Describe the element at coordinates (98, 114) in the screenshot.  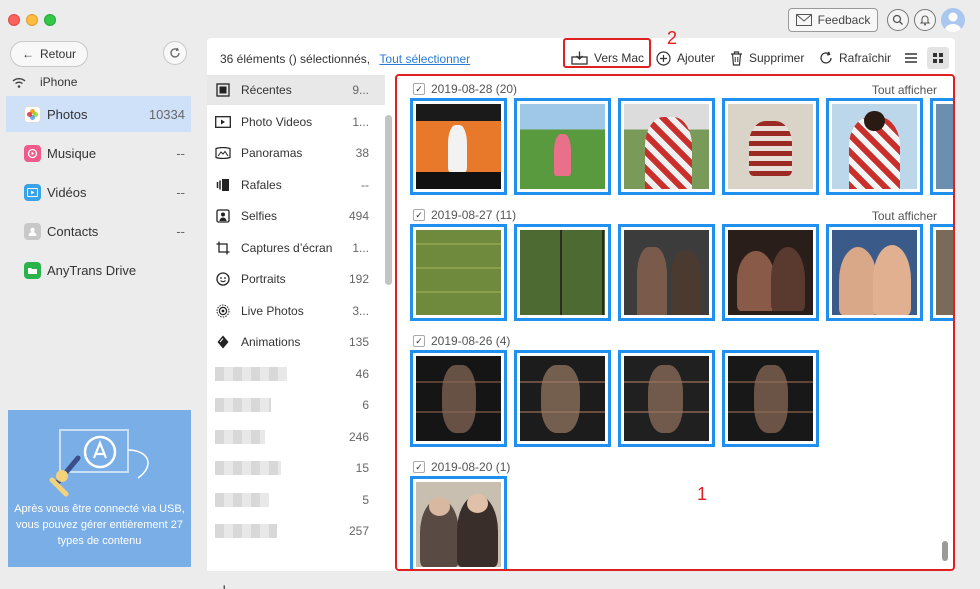
I see `sidebar-item-photos: Photos 10334` at that location.